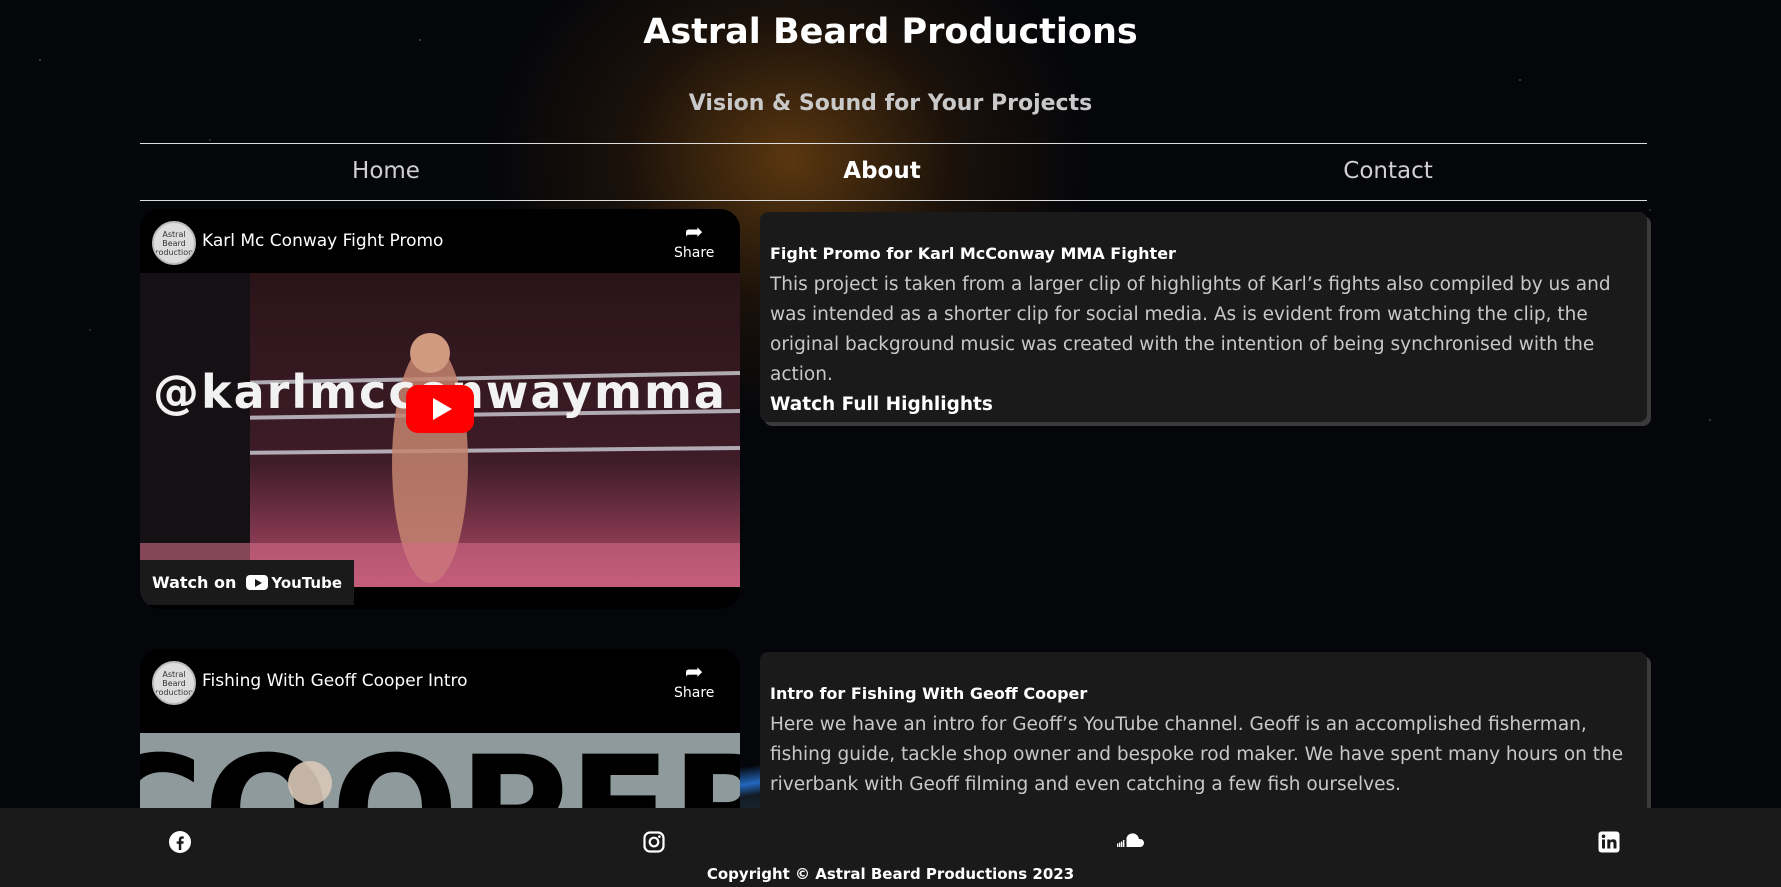 The image size is (1781, 887). I want to click on youtube-label: YouTube, so click(307, 582).